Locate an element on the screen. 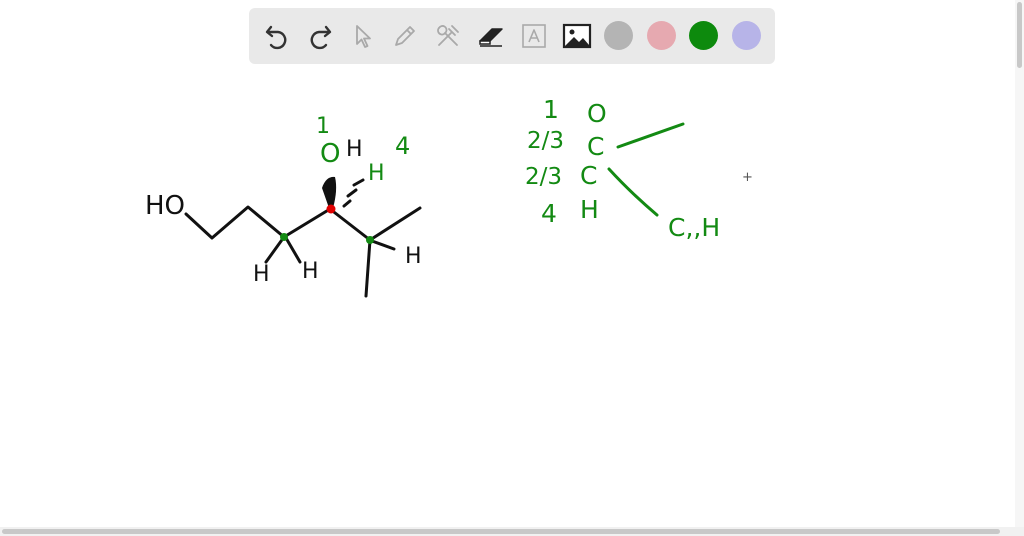 This screenshot has width=1024, height=536. h-green-label: H is located at coordinates (376, 173).